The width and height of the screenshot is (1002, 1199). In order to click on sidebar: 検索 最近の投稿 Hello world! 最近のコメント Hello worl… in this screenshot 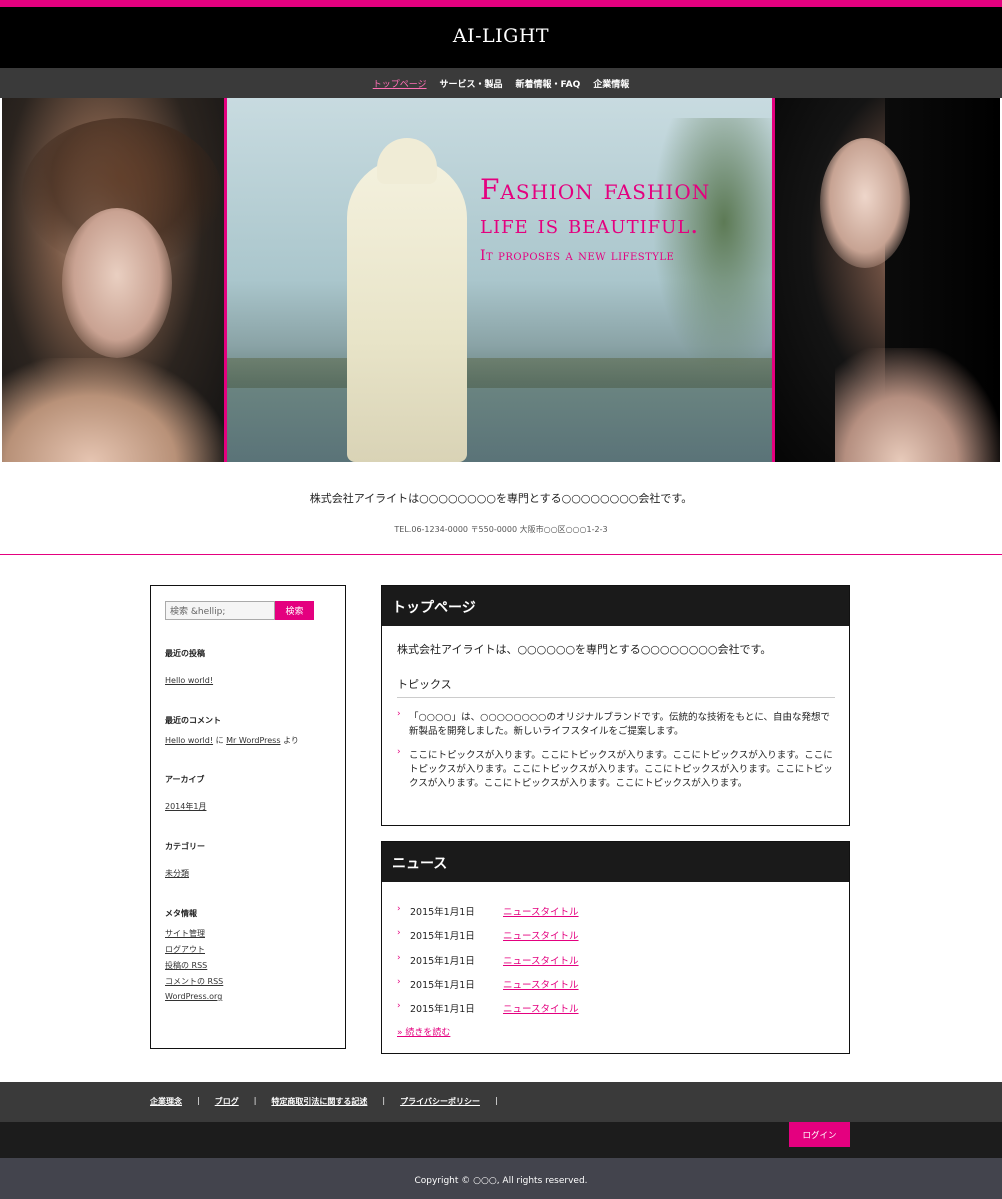, I will do `click(248, 817)`.